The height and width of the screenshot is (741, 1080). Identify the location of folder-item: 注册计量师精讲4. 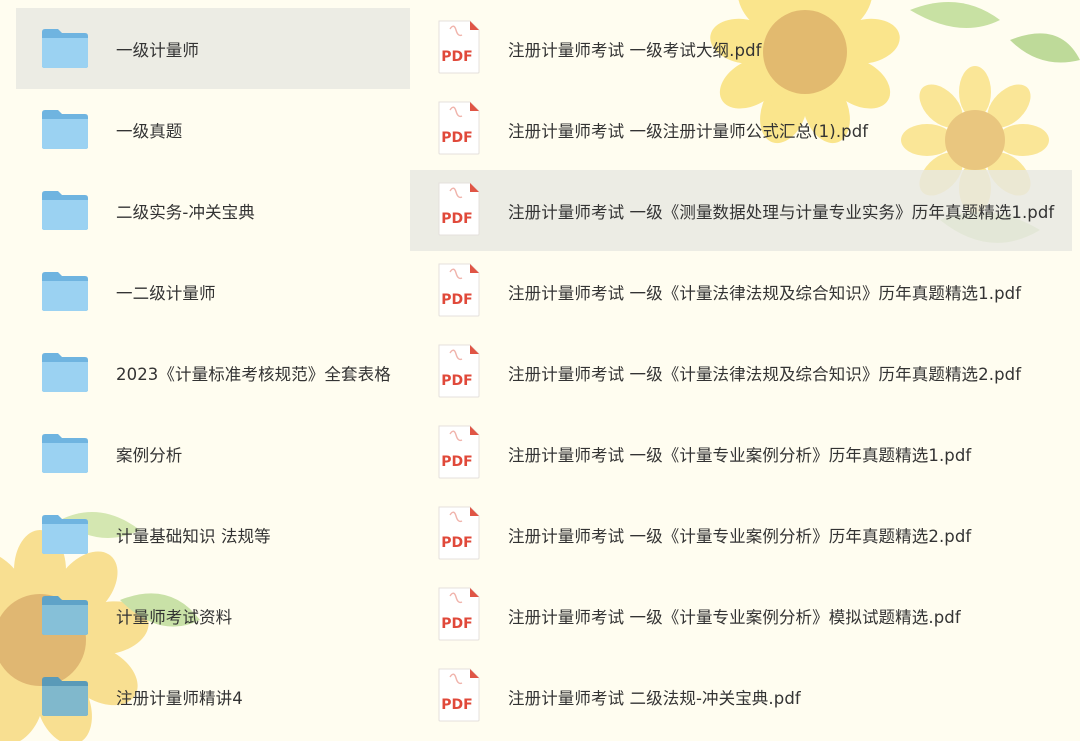
(213, 696).